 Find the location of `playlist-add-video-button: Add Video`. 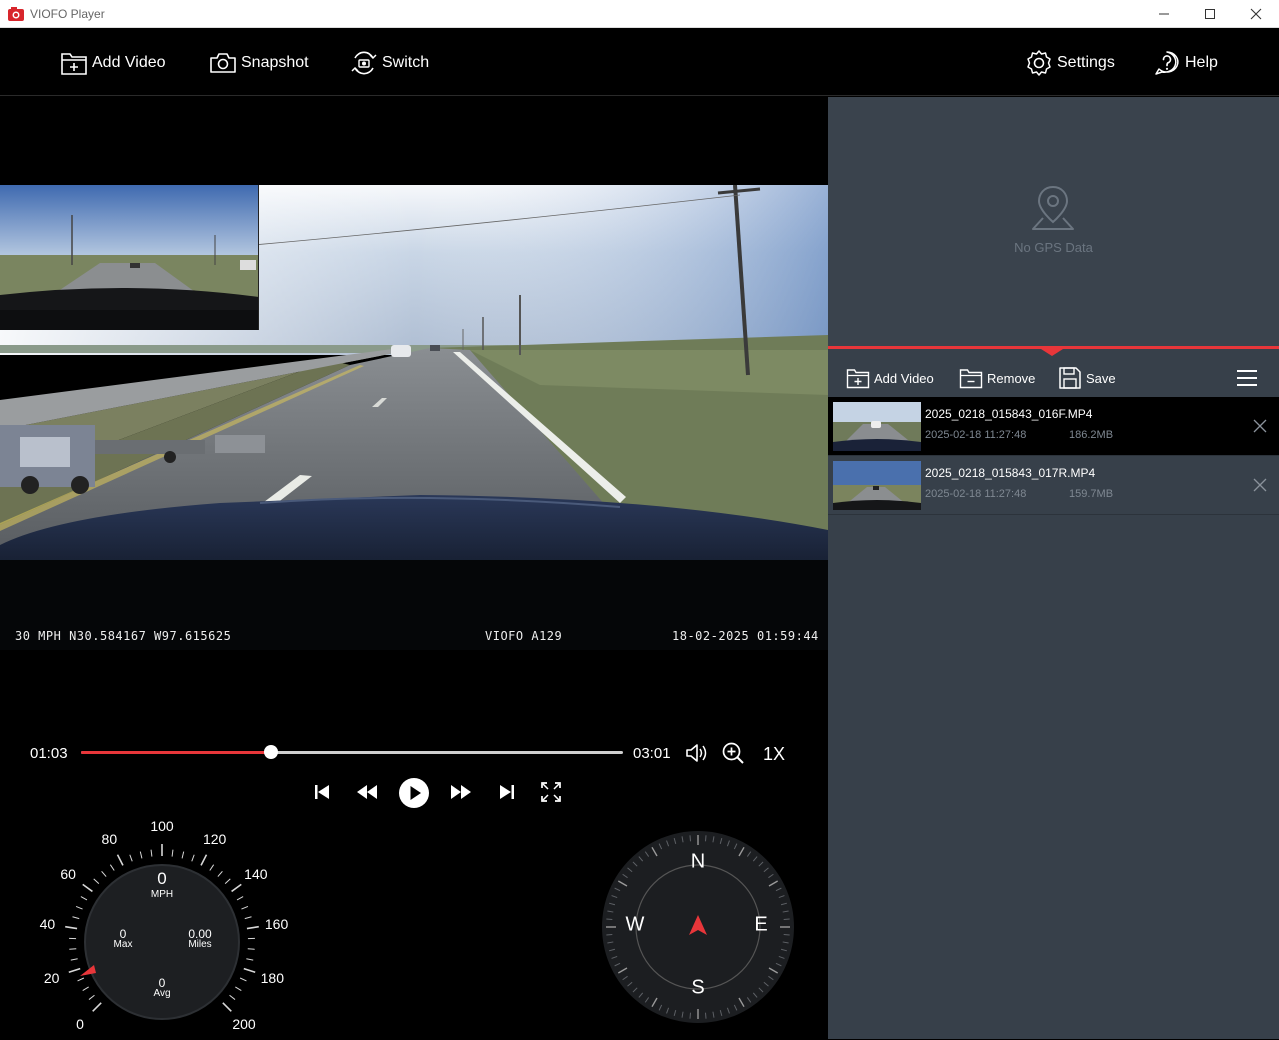

playlist-add-video-button: Add Video is located at coordinates (890, 378).